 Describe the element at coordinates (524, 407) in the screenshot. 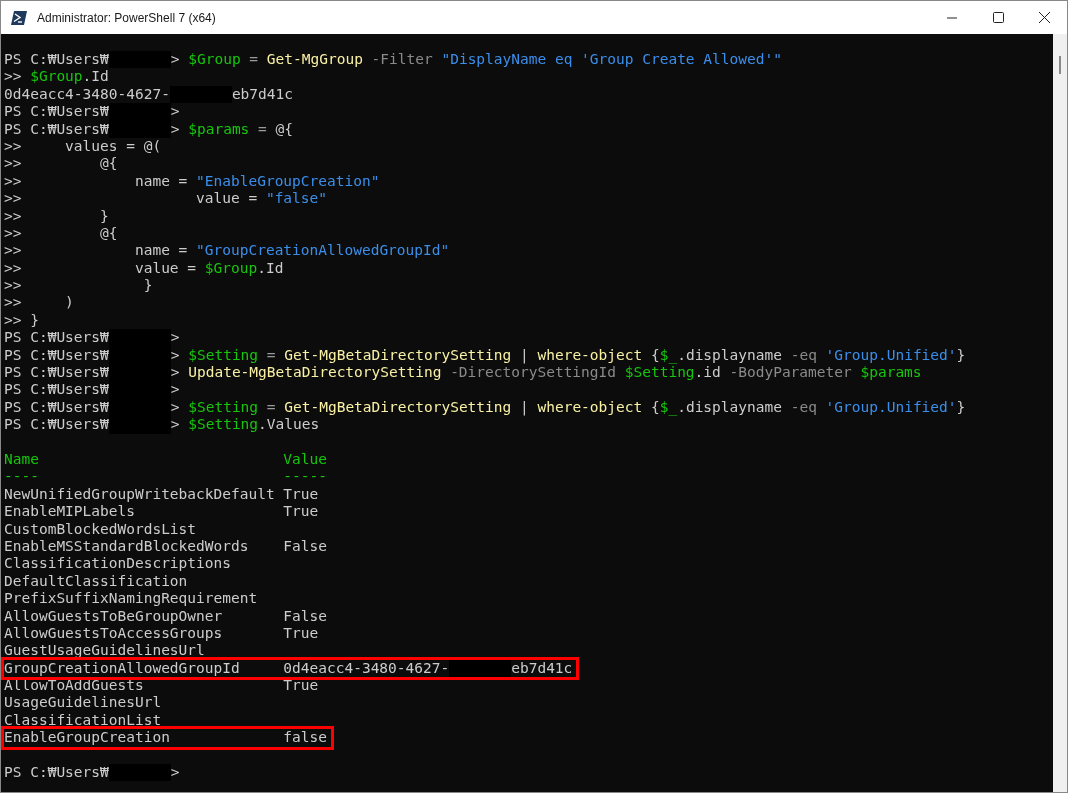

I see `console-text: |` at that location.